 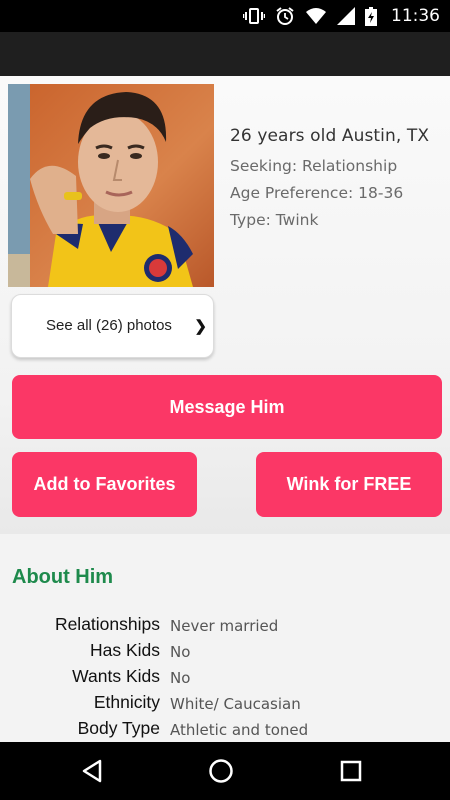 I want to click on type-text: Type: Twink, so click(x=274, y=220).